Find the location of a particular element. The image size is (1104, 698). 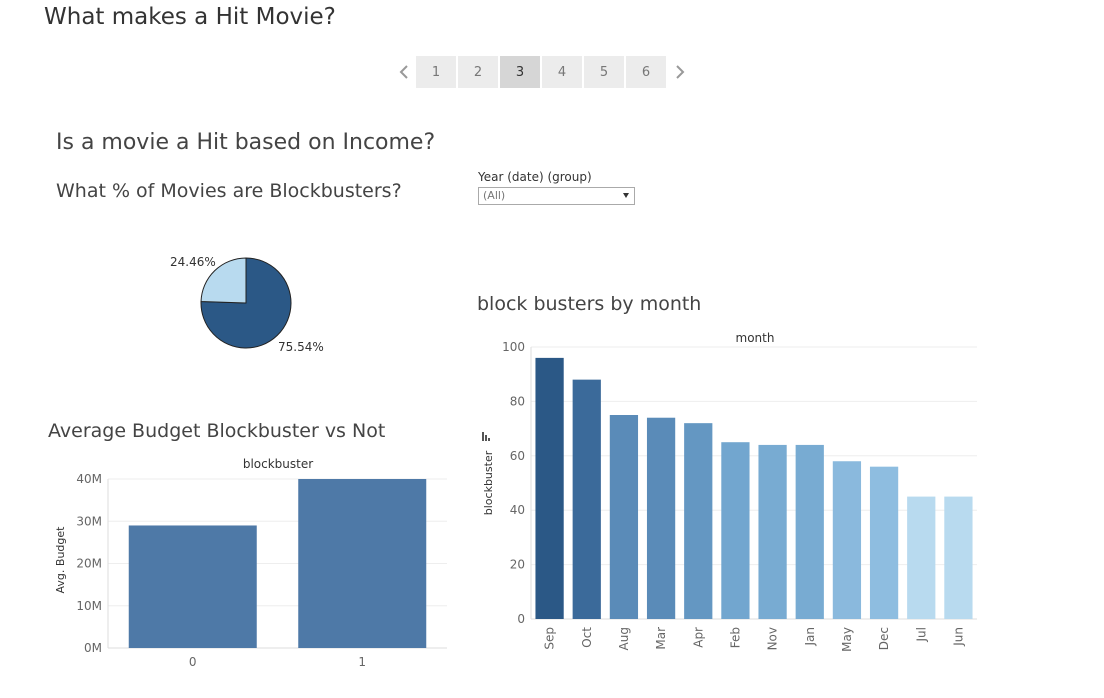

month-x-tick-label: Apr is located at coordinates (698, 637).